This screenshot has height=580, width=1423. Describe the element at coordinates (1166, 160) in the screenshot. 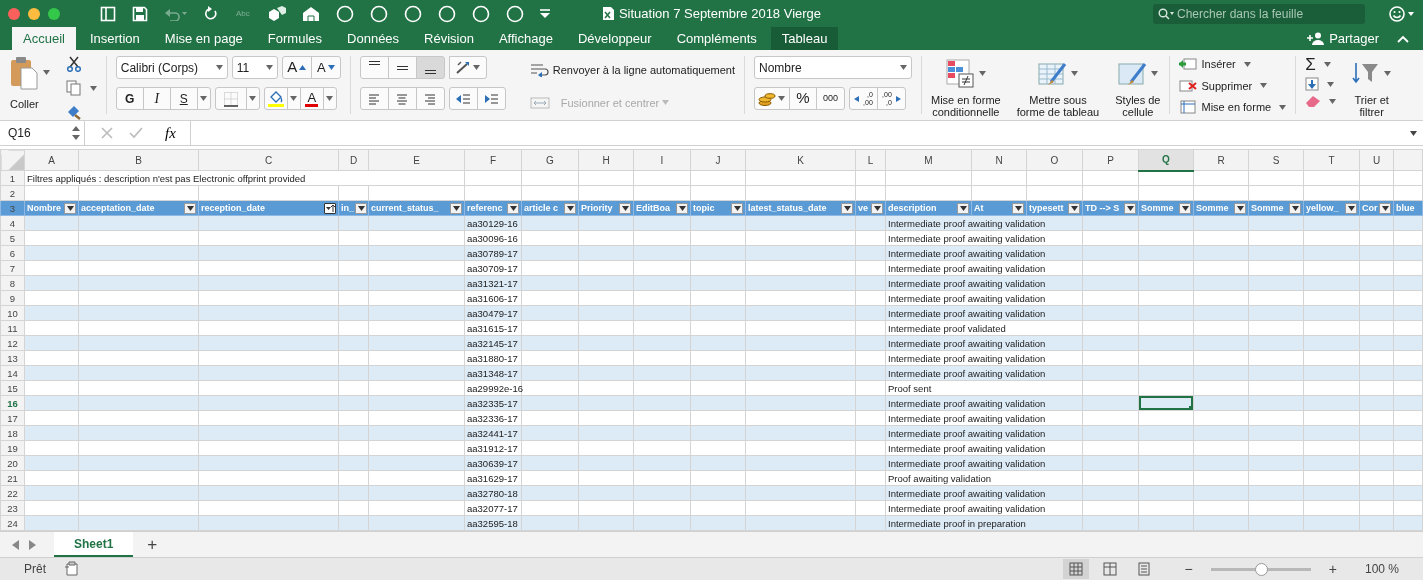

I see `column-header: Q` at that location.